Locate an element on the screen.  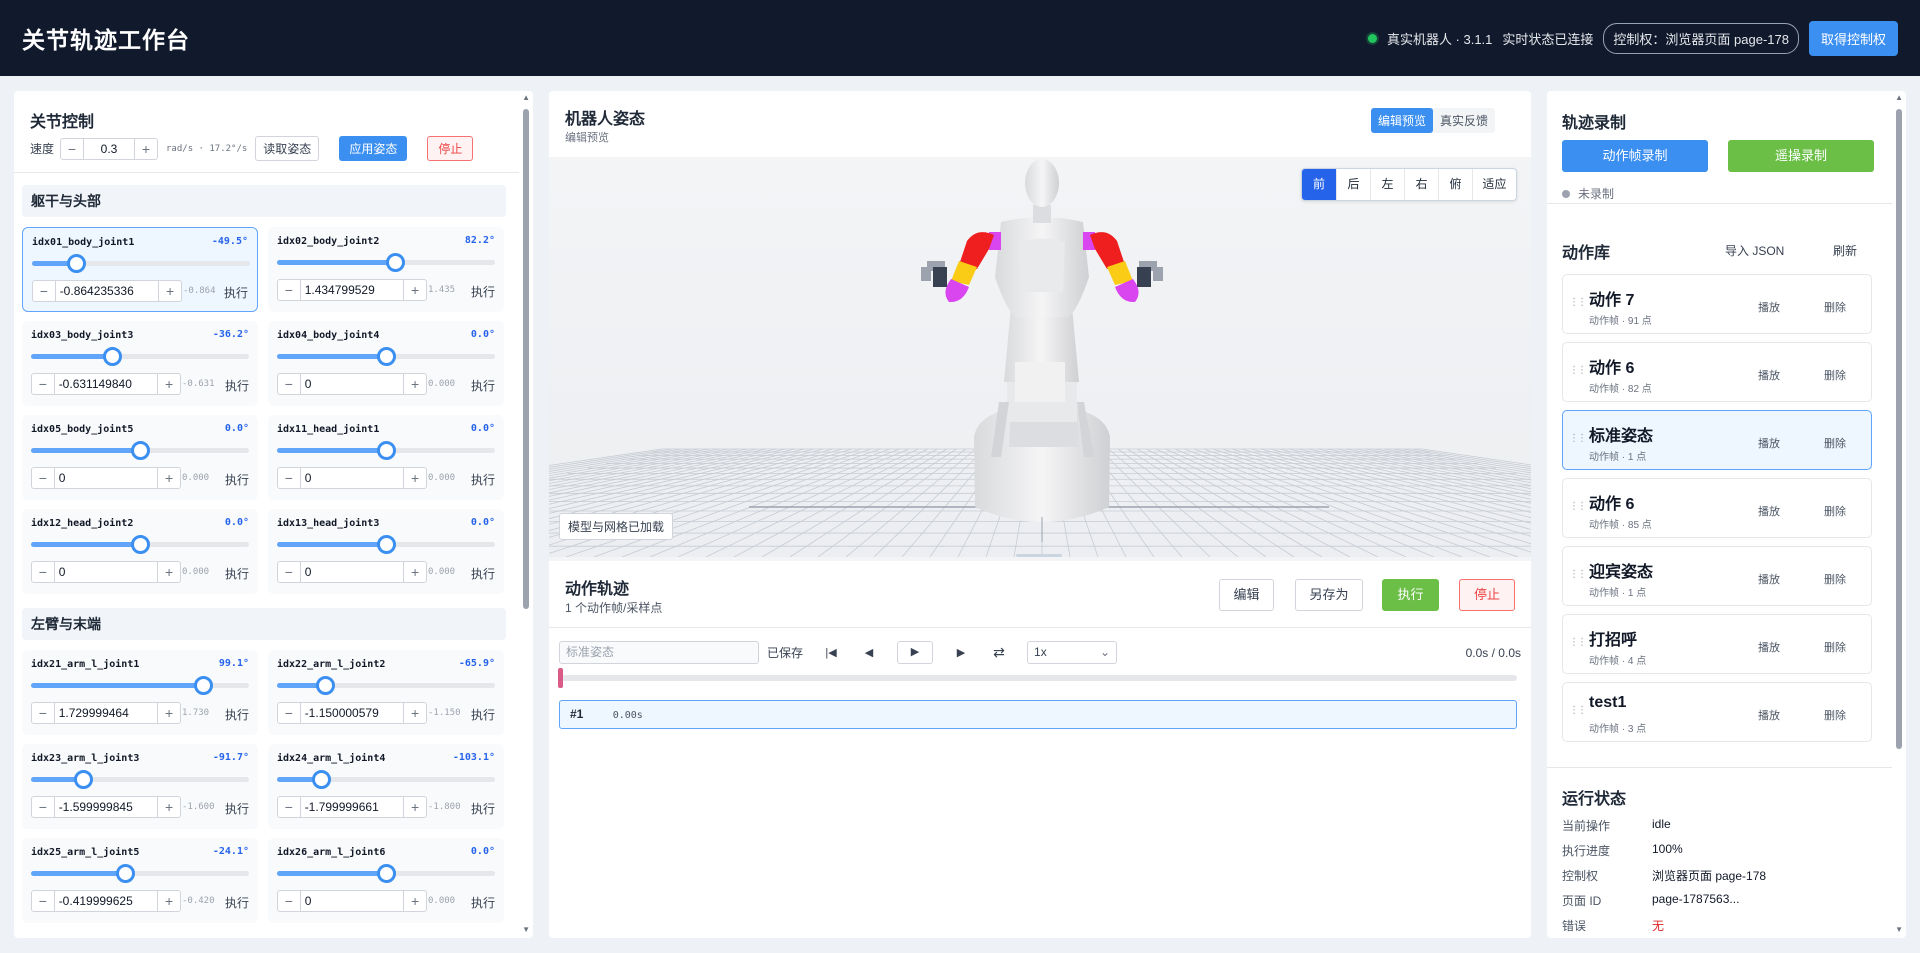
speed-stepper: − 0.3 + is located at coordinates (109, 148).